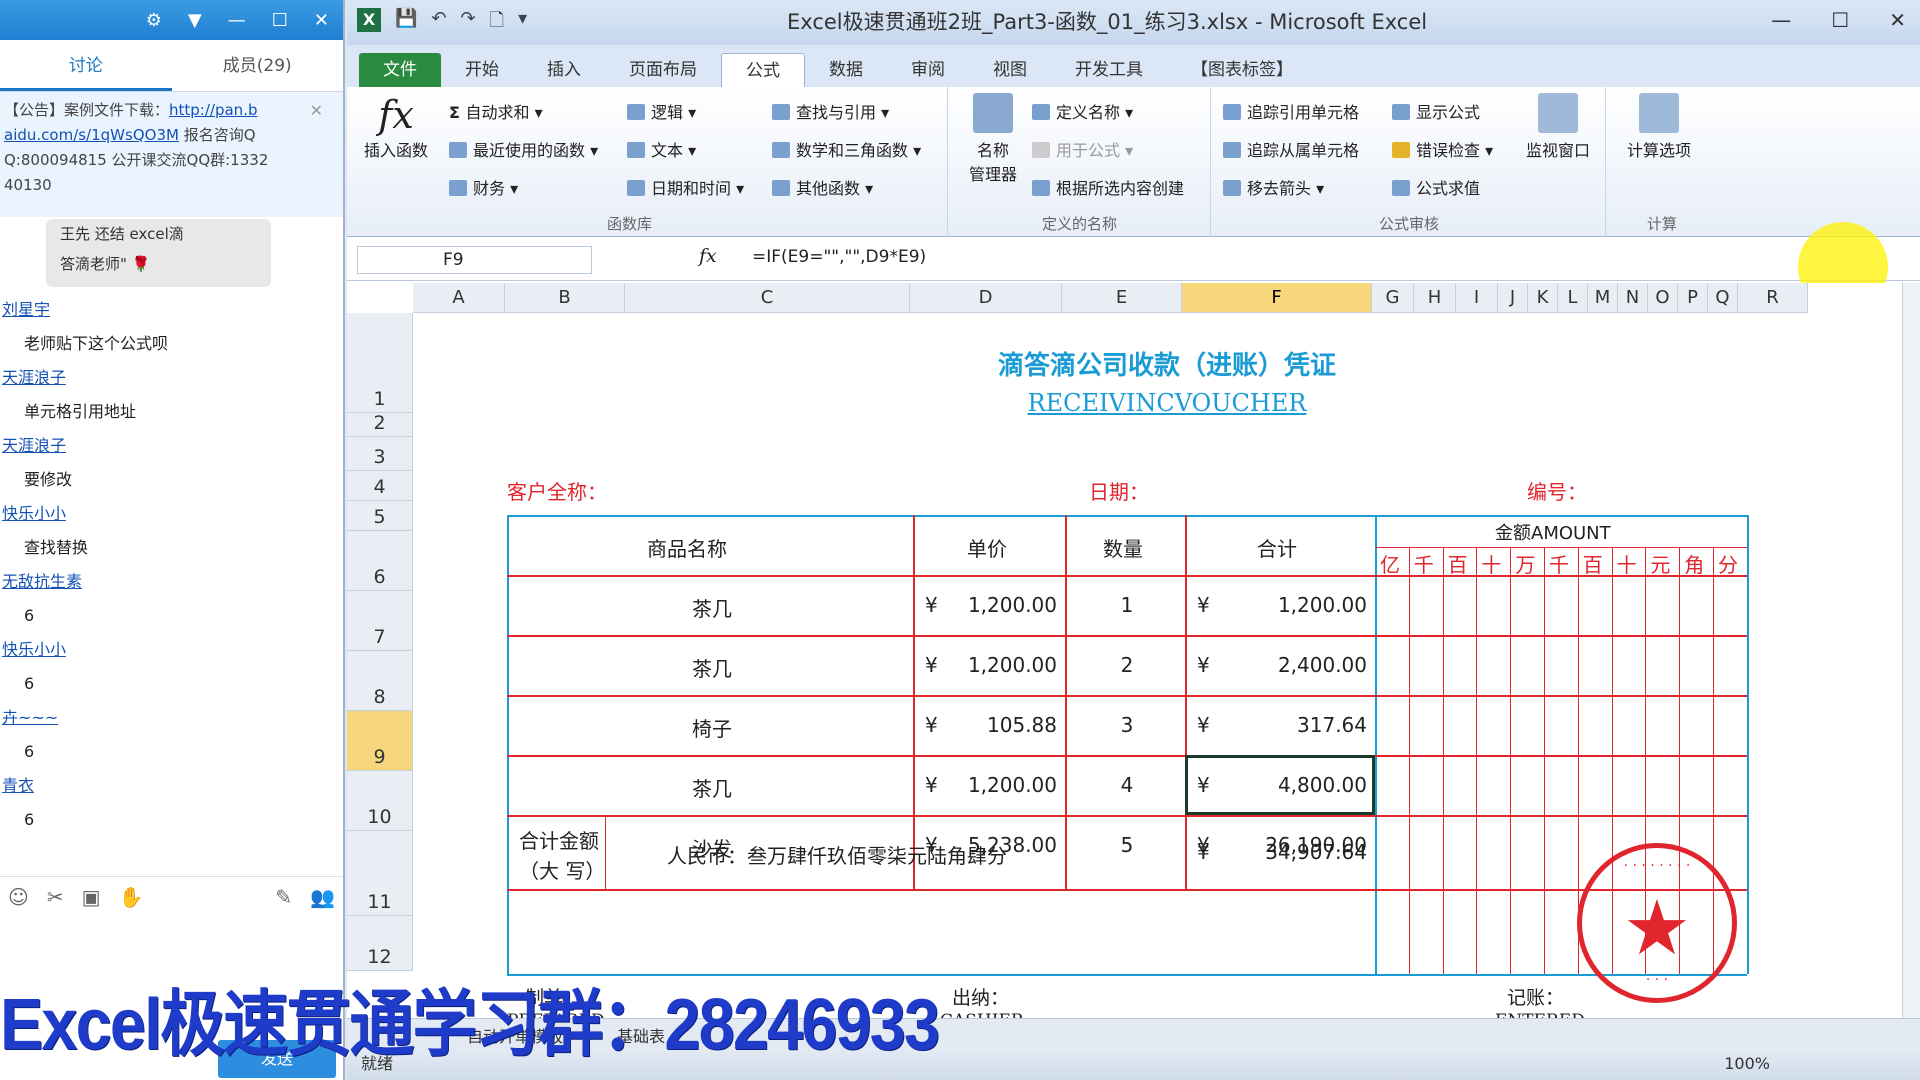 The width and height of the screenshot is (1920, 1080). I want to click on define-name-button: 定义名称 ▾, so click(1082, 111).